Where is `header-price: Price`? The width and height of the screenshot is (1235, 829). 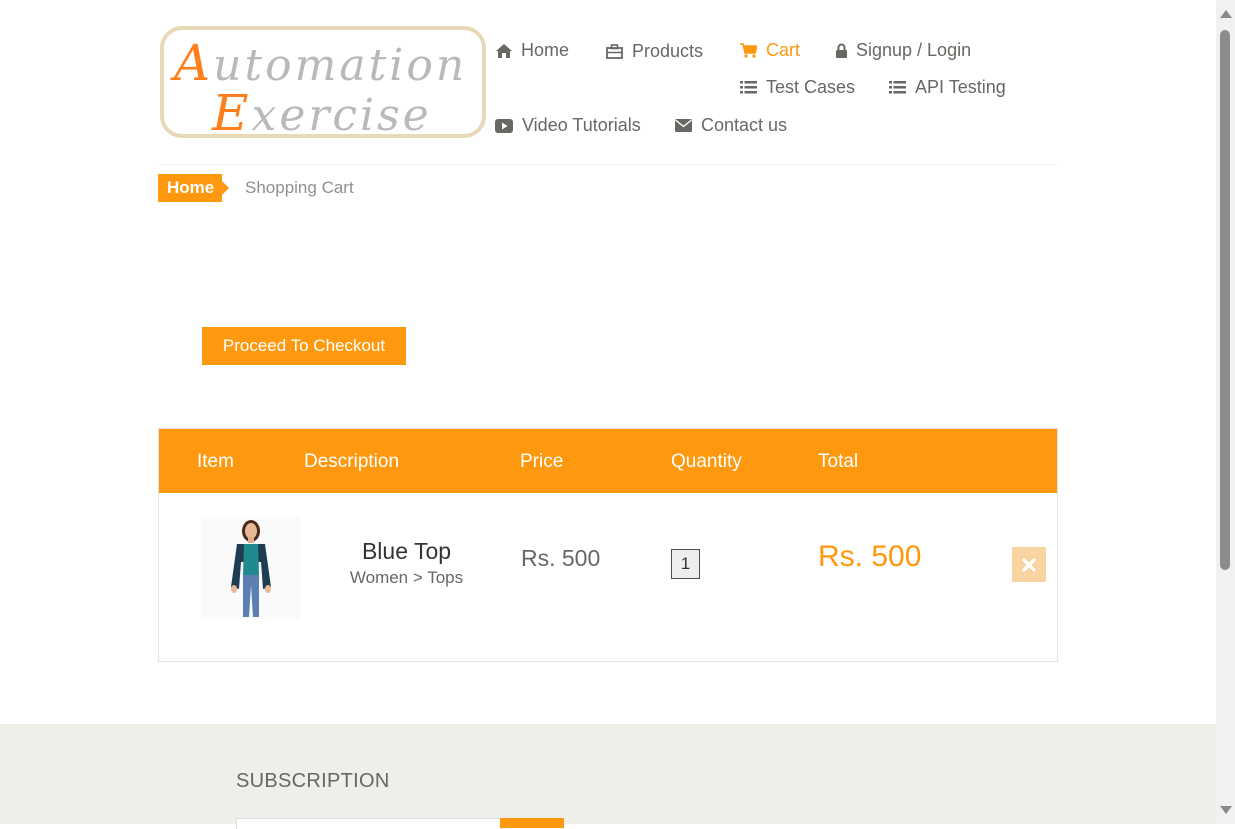
header-price: Price is located at coordinates (542, 461).